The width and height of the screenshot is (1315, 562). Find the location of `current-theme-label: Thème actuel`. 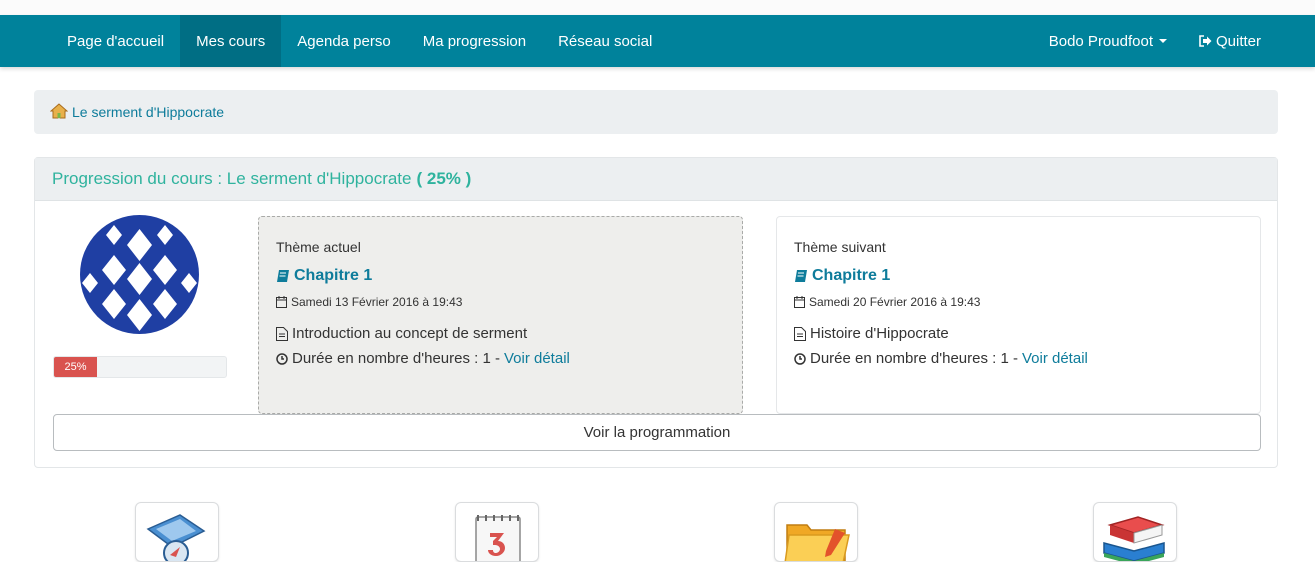

current-theme-label: Thème actuel is located at coordinates (318, 247).